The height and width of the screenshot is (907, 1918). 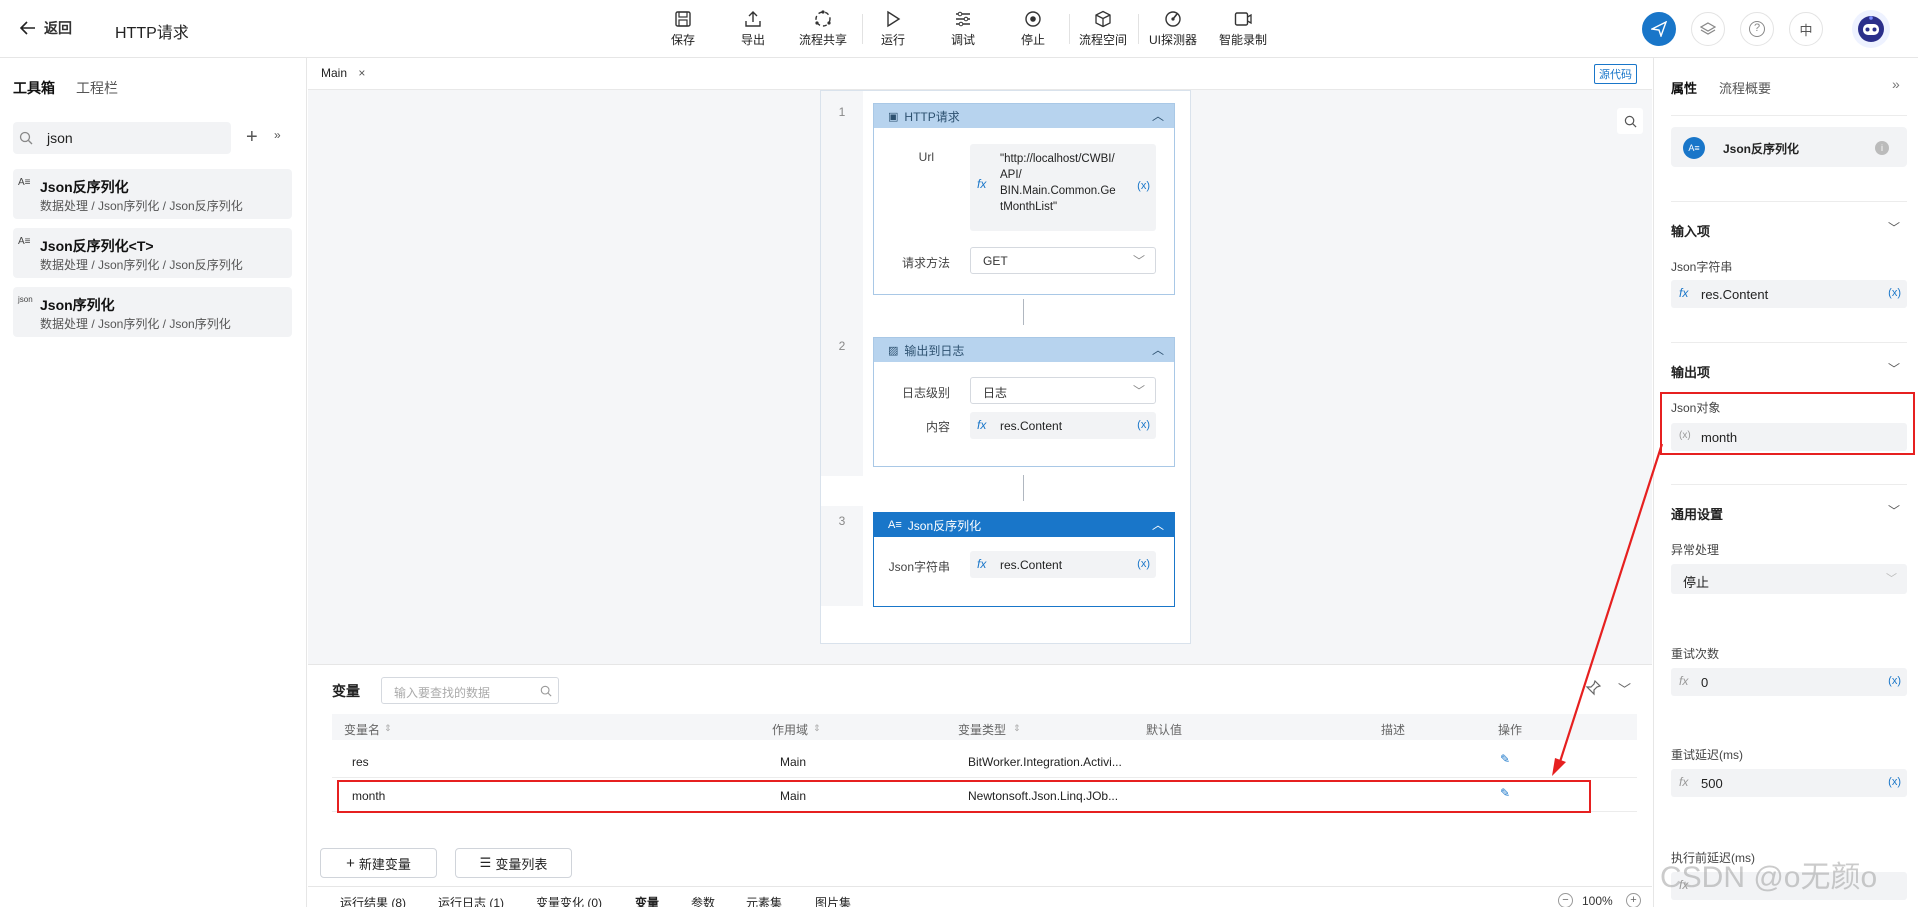 I want to click on save-label: 保存, so click(x=682, y=40).